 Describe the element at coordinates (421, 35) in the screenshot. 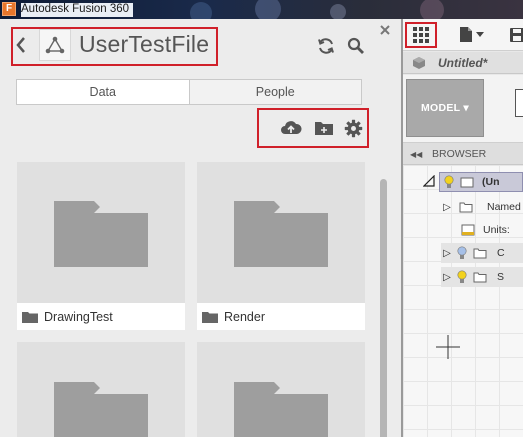

I see `data-panel-grid-icon` at that location.